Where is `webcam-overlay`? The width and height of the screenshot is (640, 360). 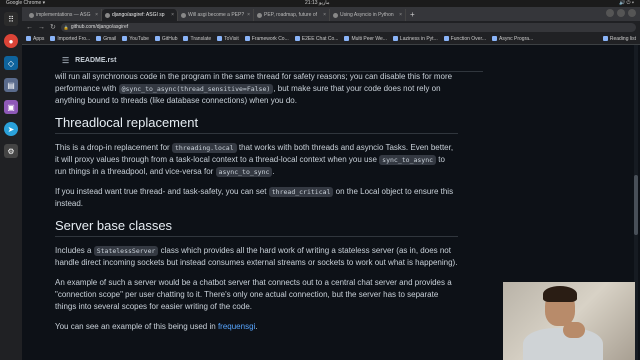
webcam-overlay is located at coordinates (569, 321).